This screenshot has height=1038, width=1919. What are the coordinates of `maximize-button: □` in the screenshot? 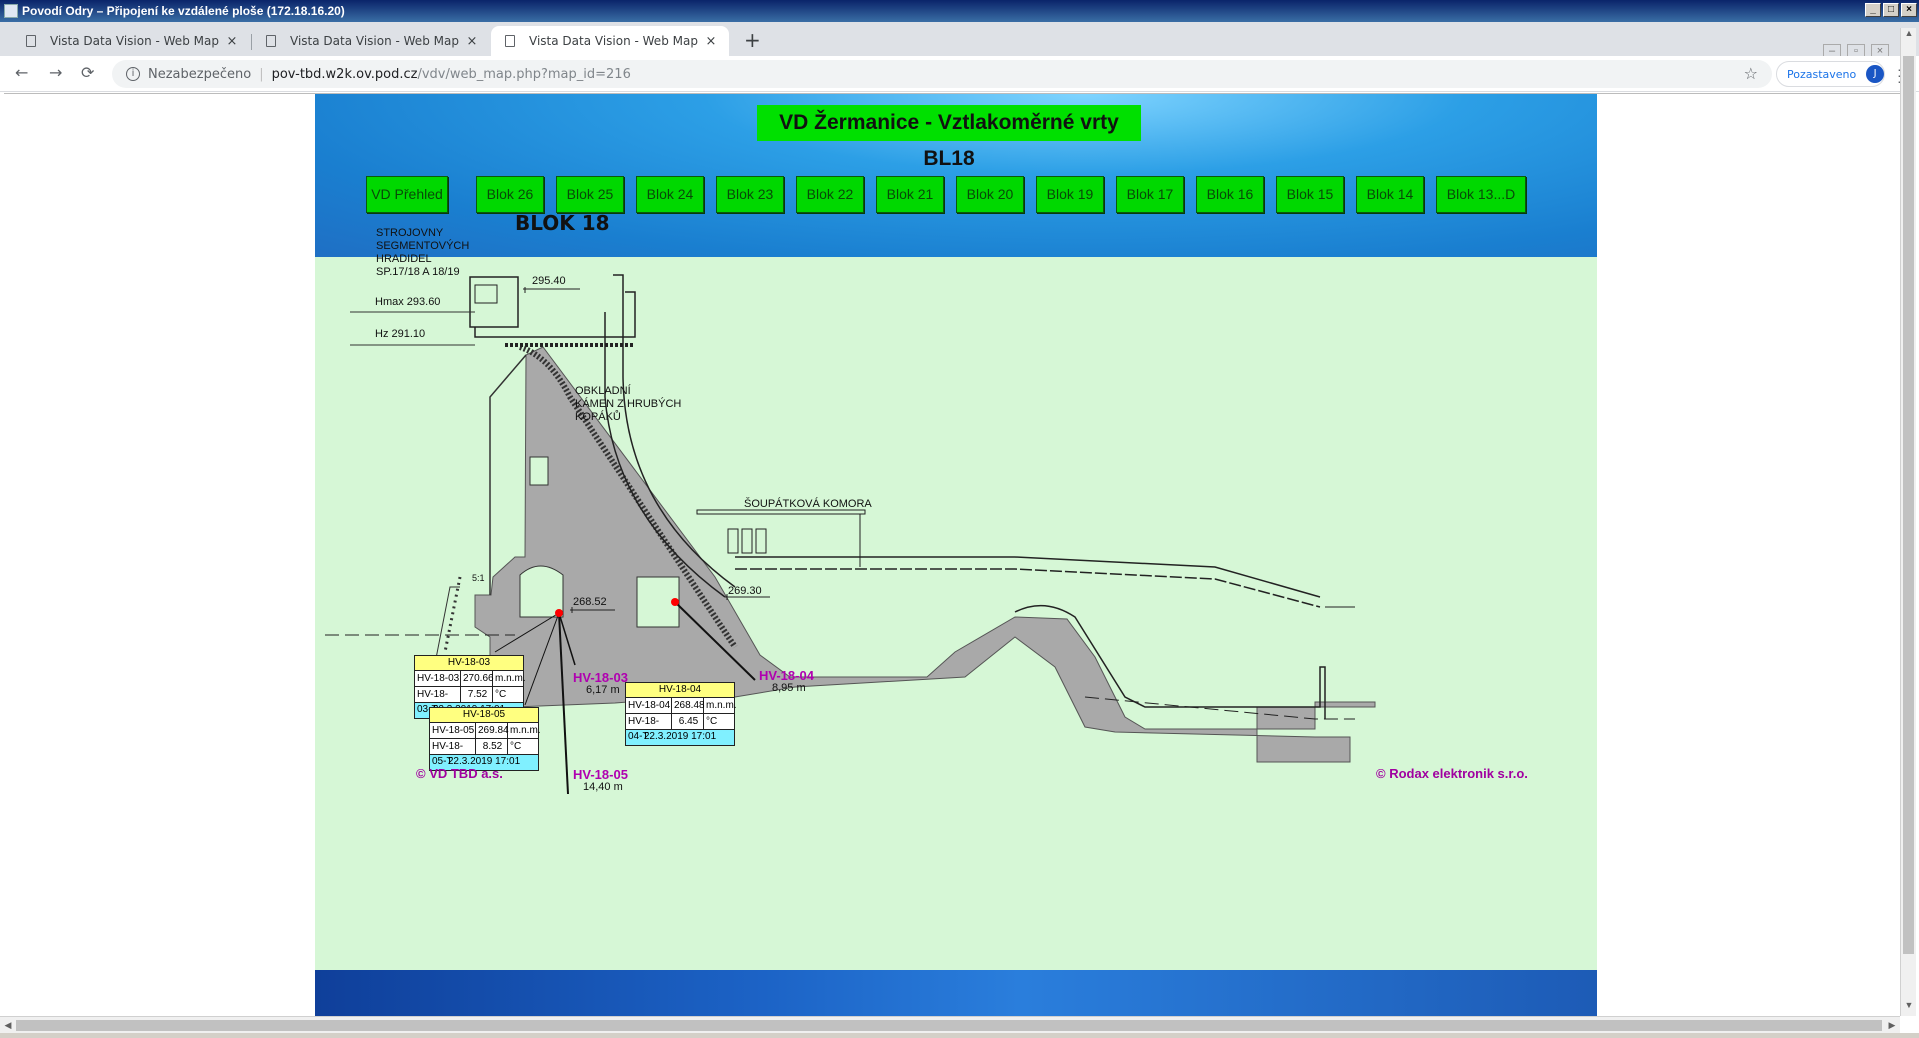 It's located at (1891, 10).